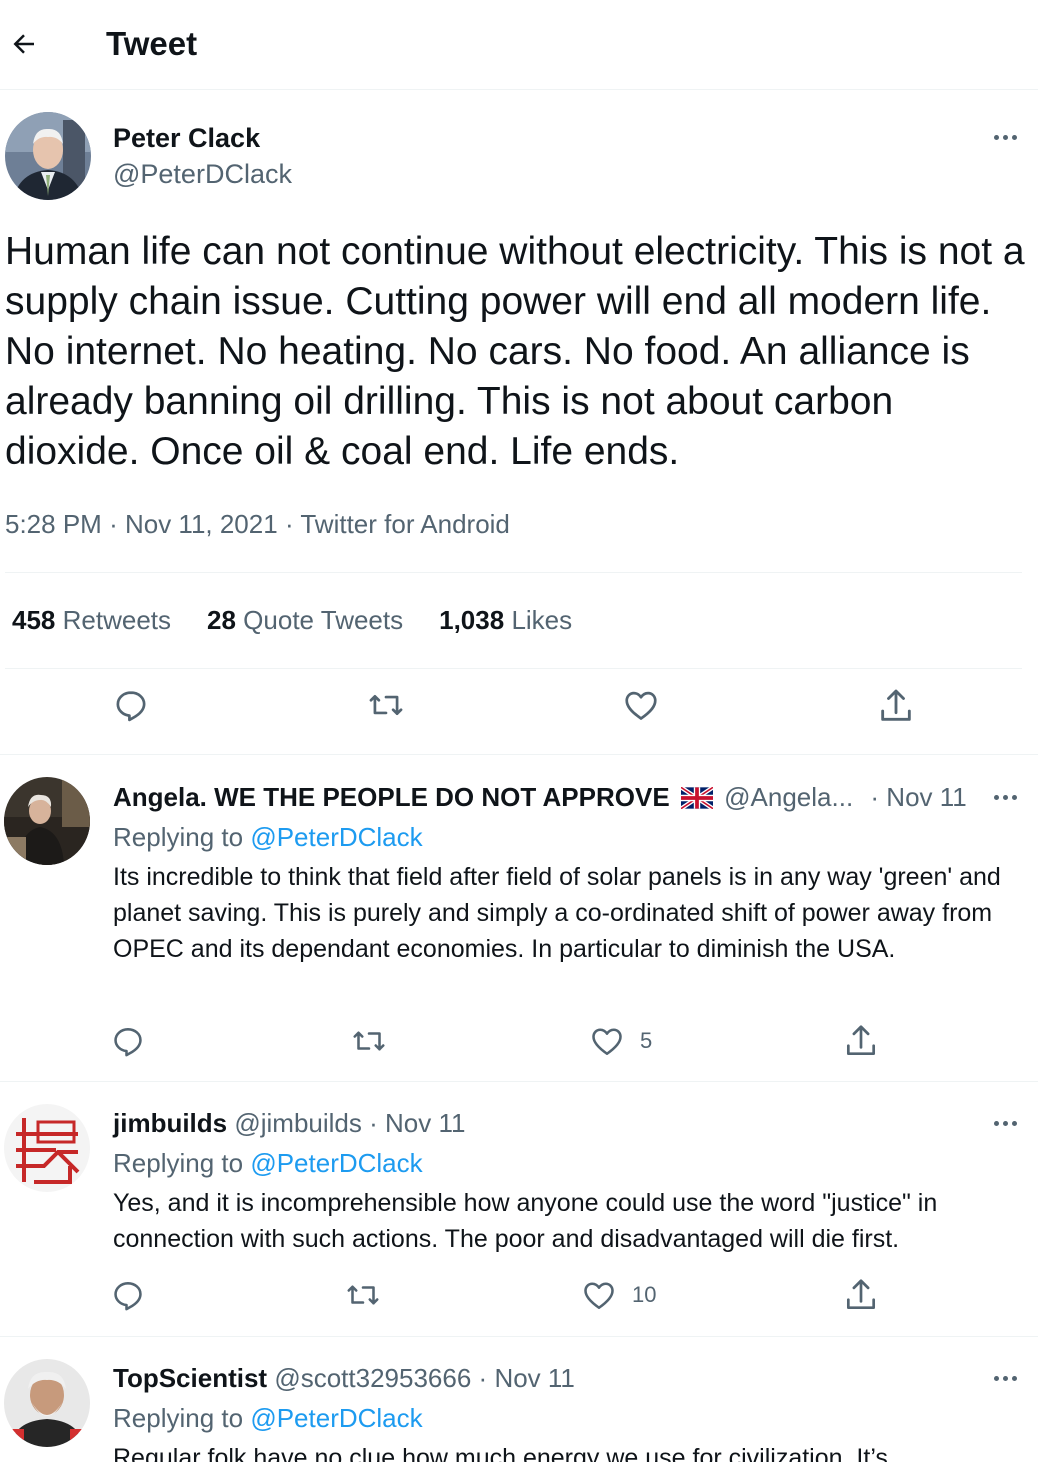 Image resolution: width=1038 pixels, height=1462 pixels. Describe the element at coordinates (505, 620) in the screenshot. I see `likes-stat: 1,038 Likes` at that location.